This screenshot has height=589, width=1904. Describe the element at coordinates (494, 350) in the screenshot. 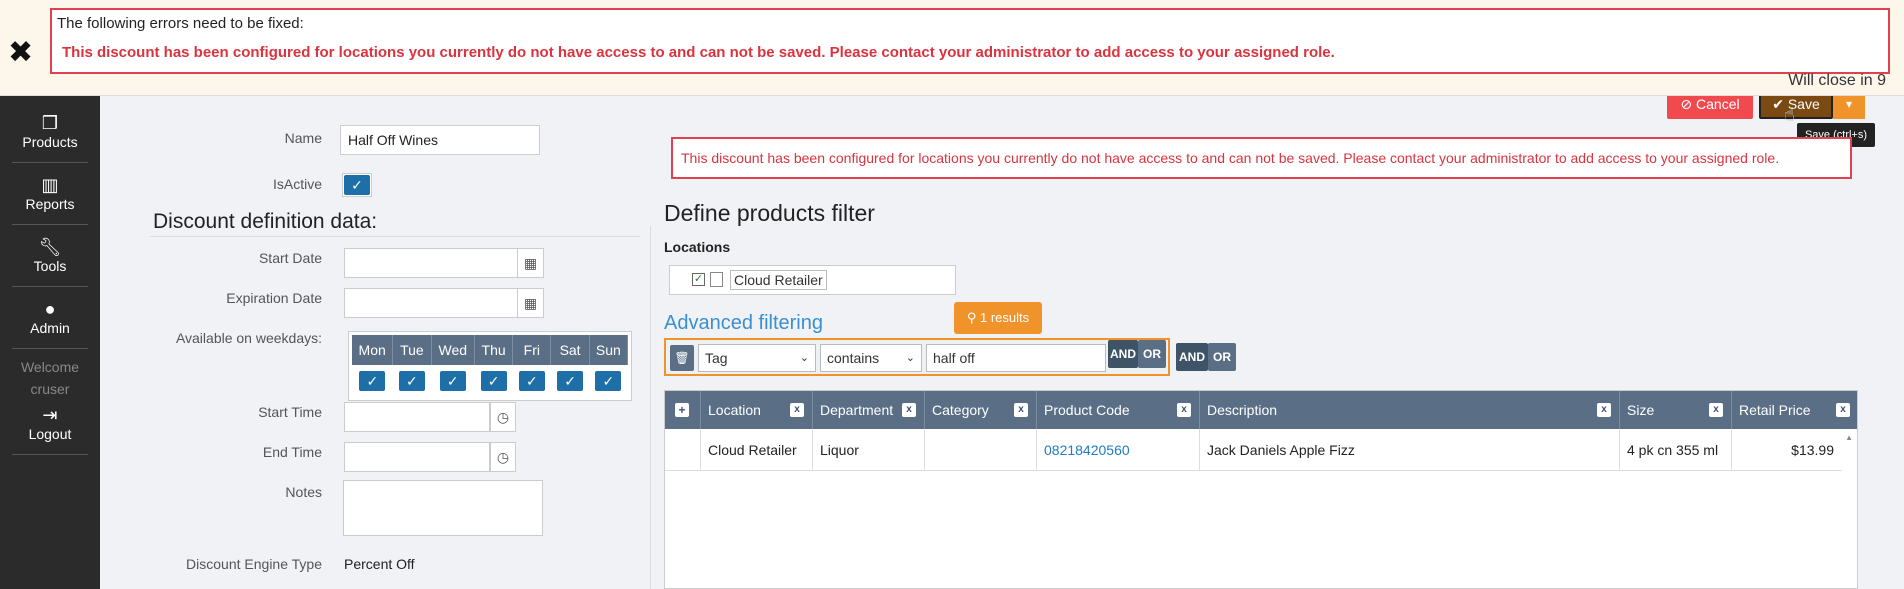

I see `weekday-header: Thu` at that location.